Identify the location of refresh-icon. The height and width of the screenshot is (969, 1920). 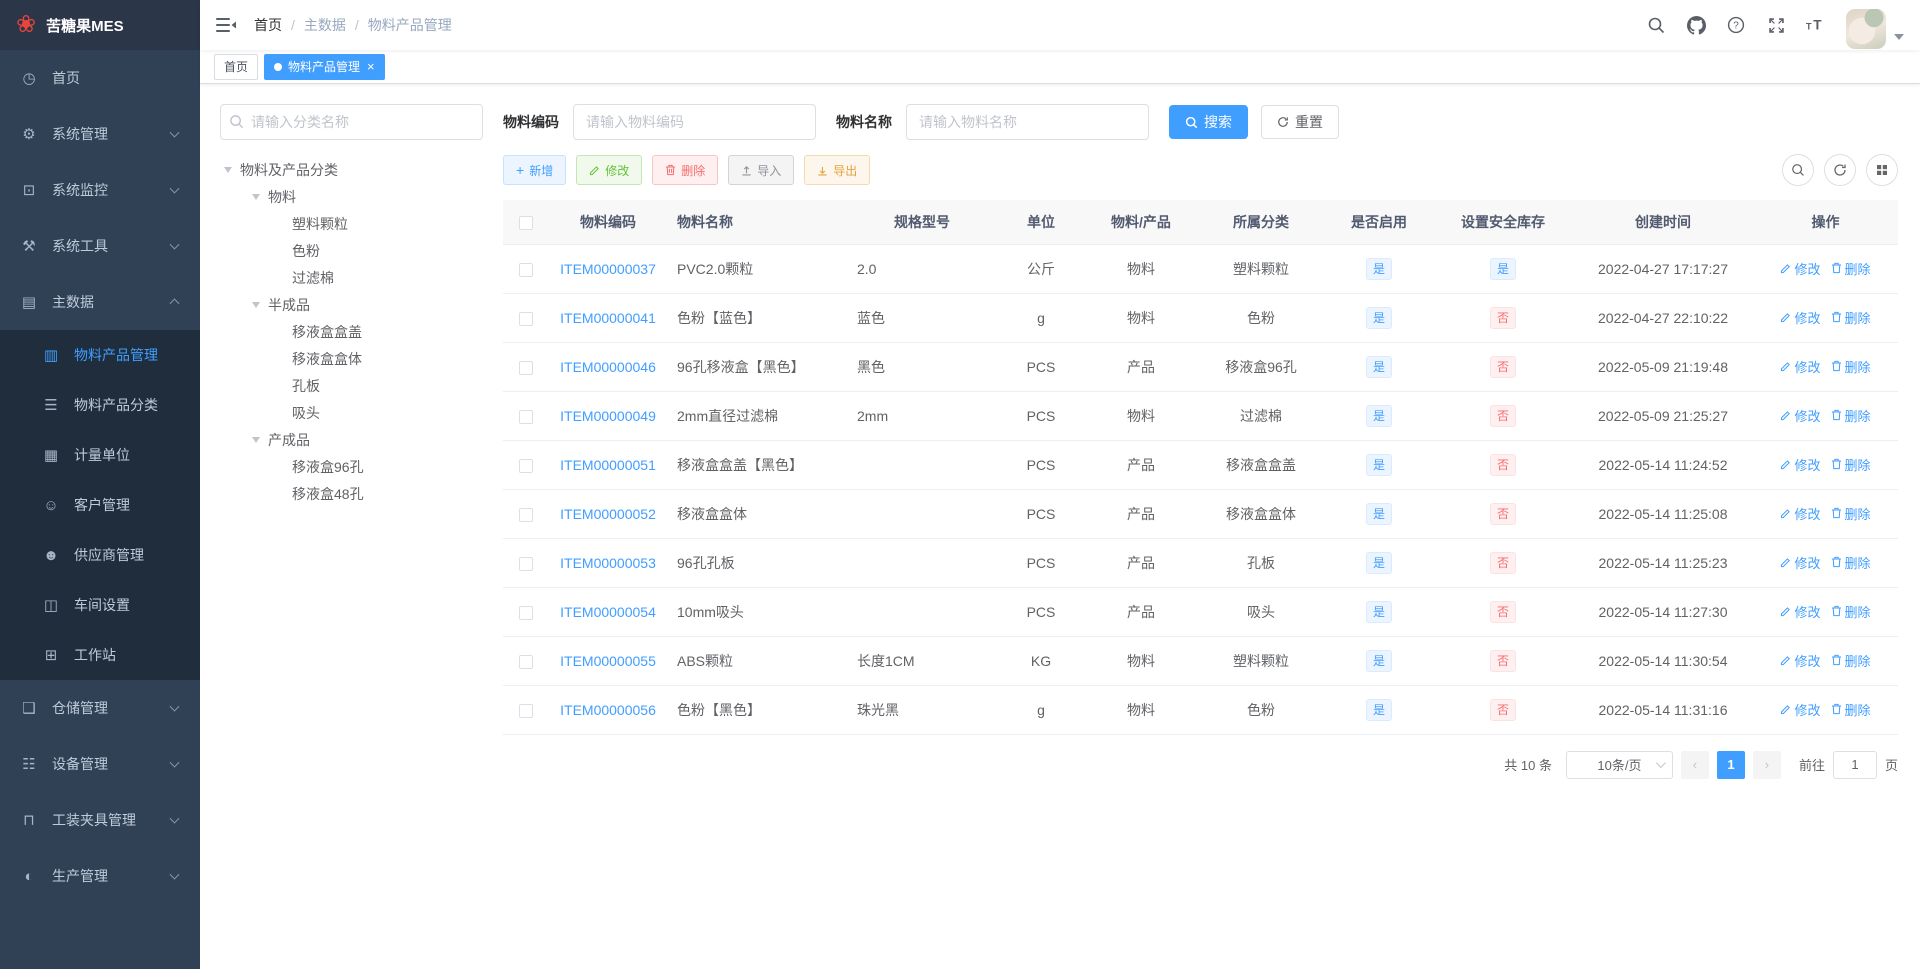
(1840, 170).